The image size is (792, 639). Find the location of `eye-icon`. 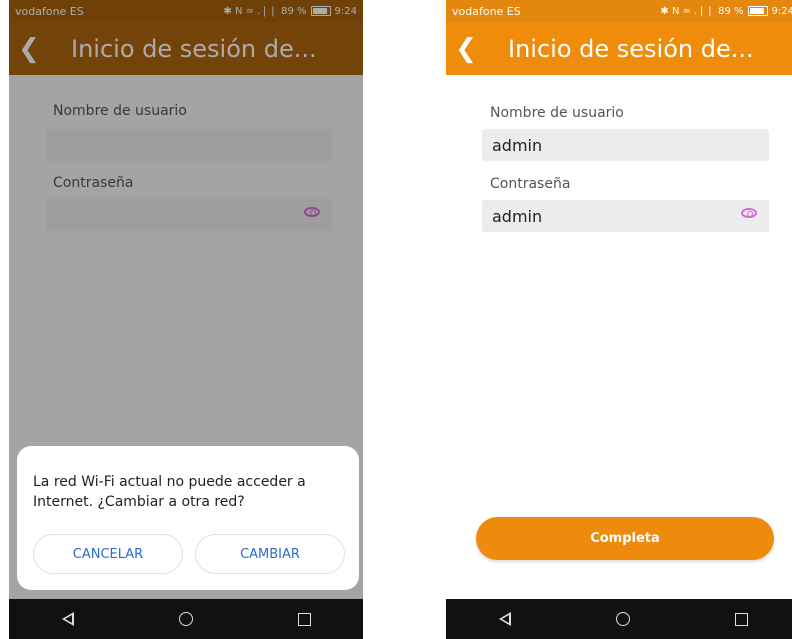

eye-icon is located at coordinates (749, 213).